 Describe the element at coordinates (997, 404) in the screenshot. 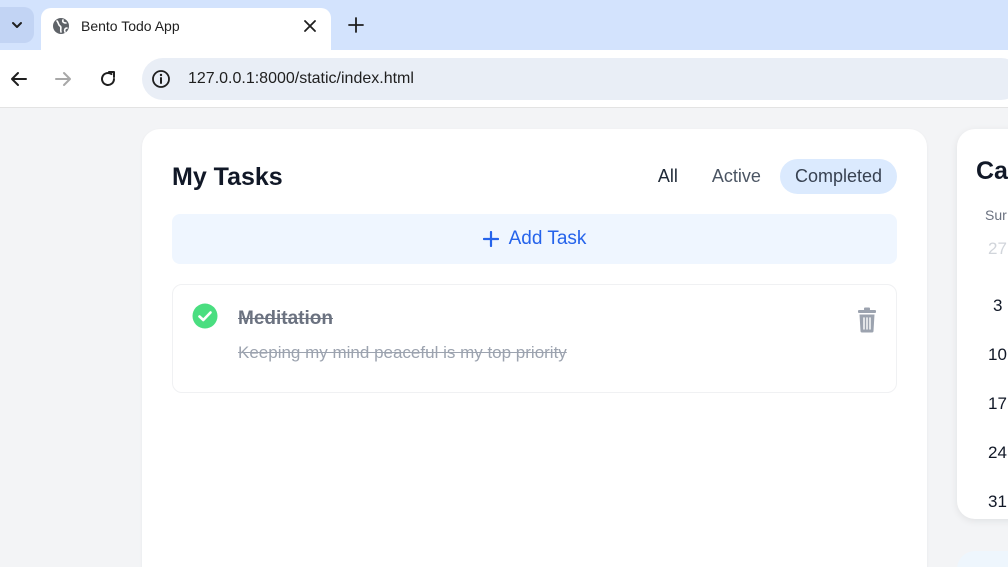

I see `calendar-day: 17` at that location.